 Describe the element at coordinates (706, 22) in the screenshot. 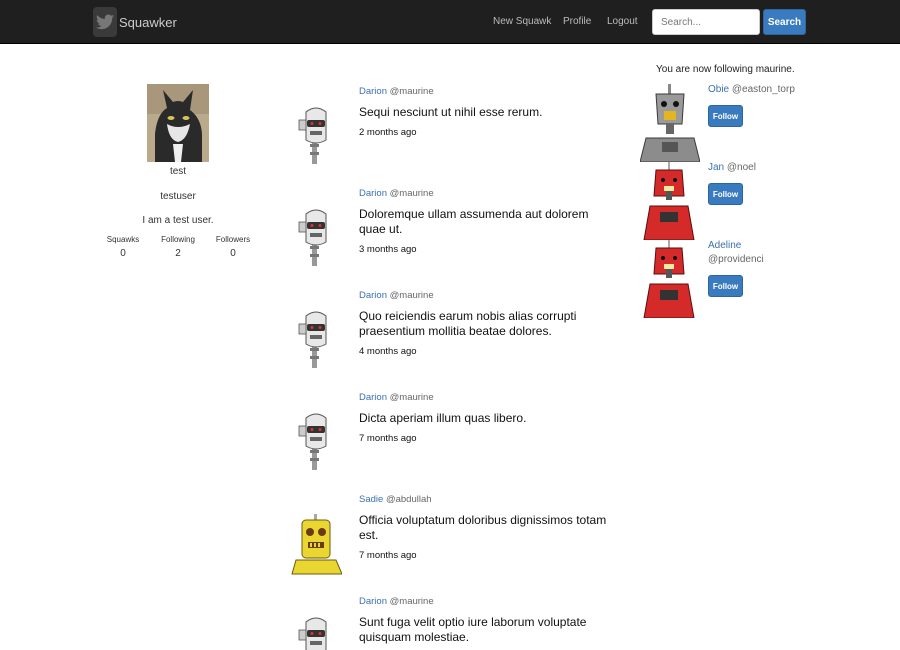

I see `search-input` at that location.